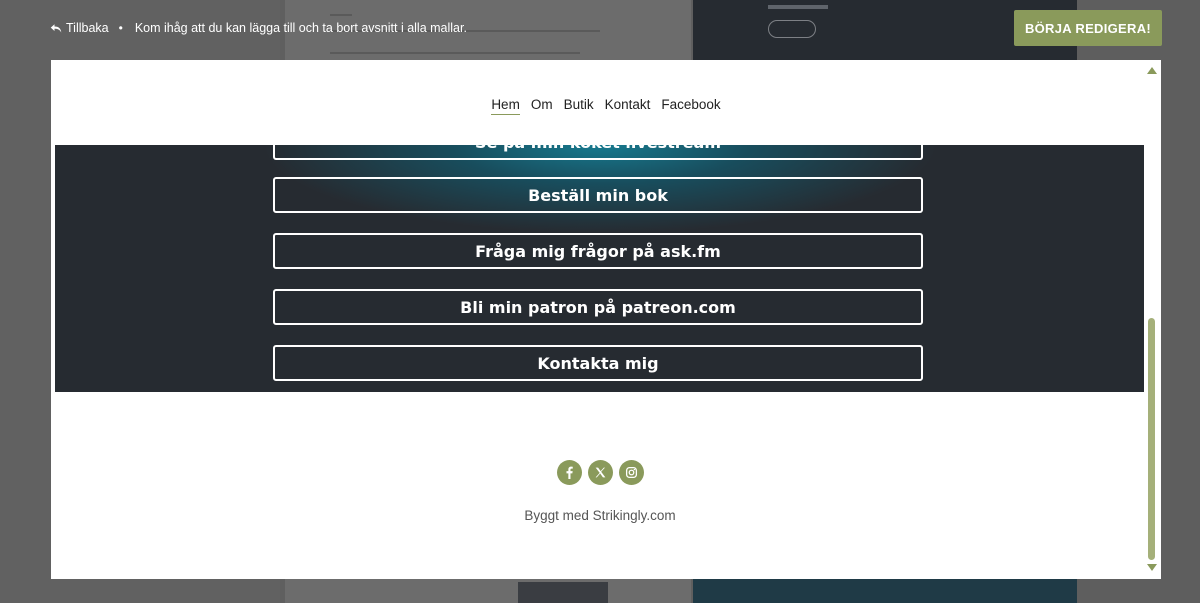 This screenshot has height=603, width=1200. Describe the element at coordinates (1151, 439) in the screenshot. I see `scrollbar-thumb` at that location.